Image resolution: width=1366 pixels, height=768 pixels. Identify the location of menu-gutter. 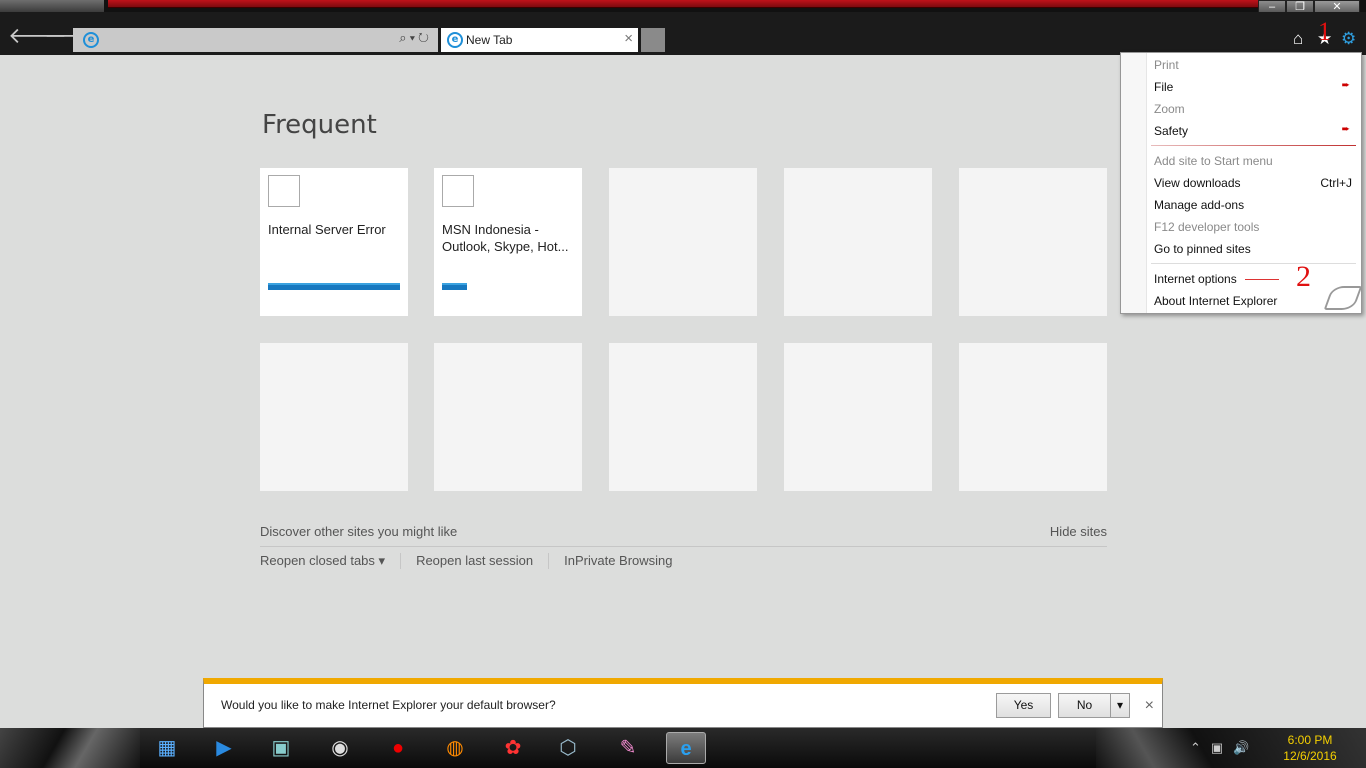
(1134, 183).